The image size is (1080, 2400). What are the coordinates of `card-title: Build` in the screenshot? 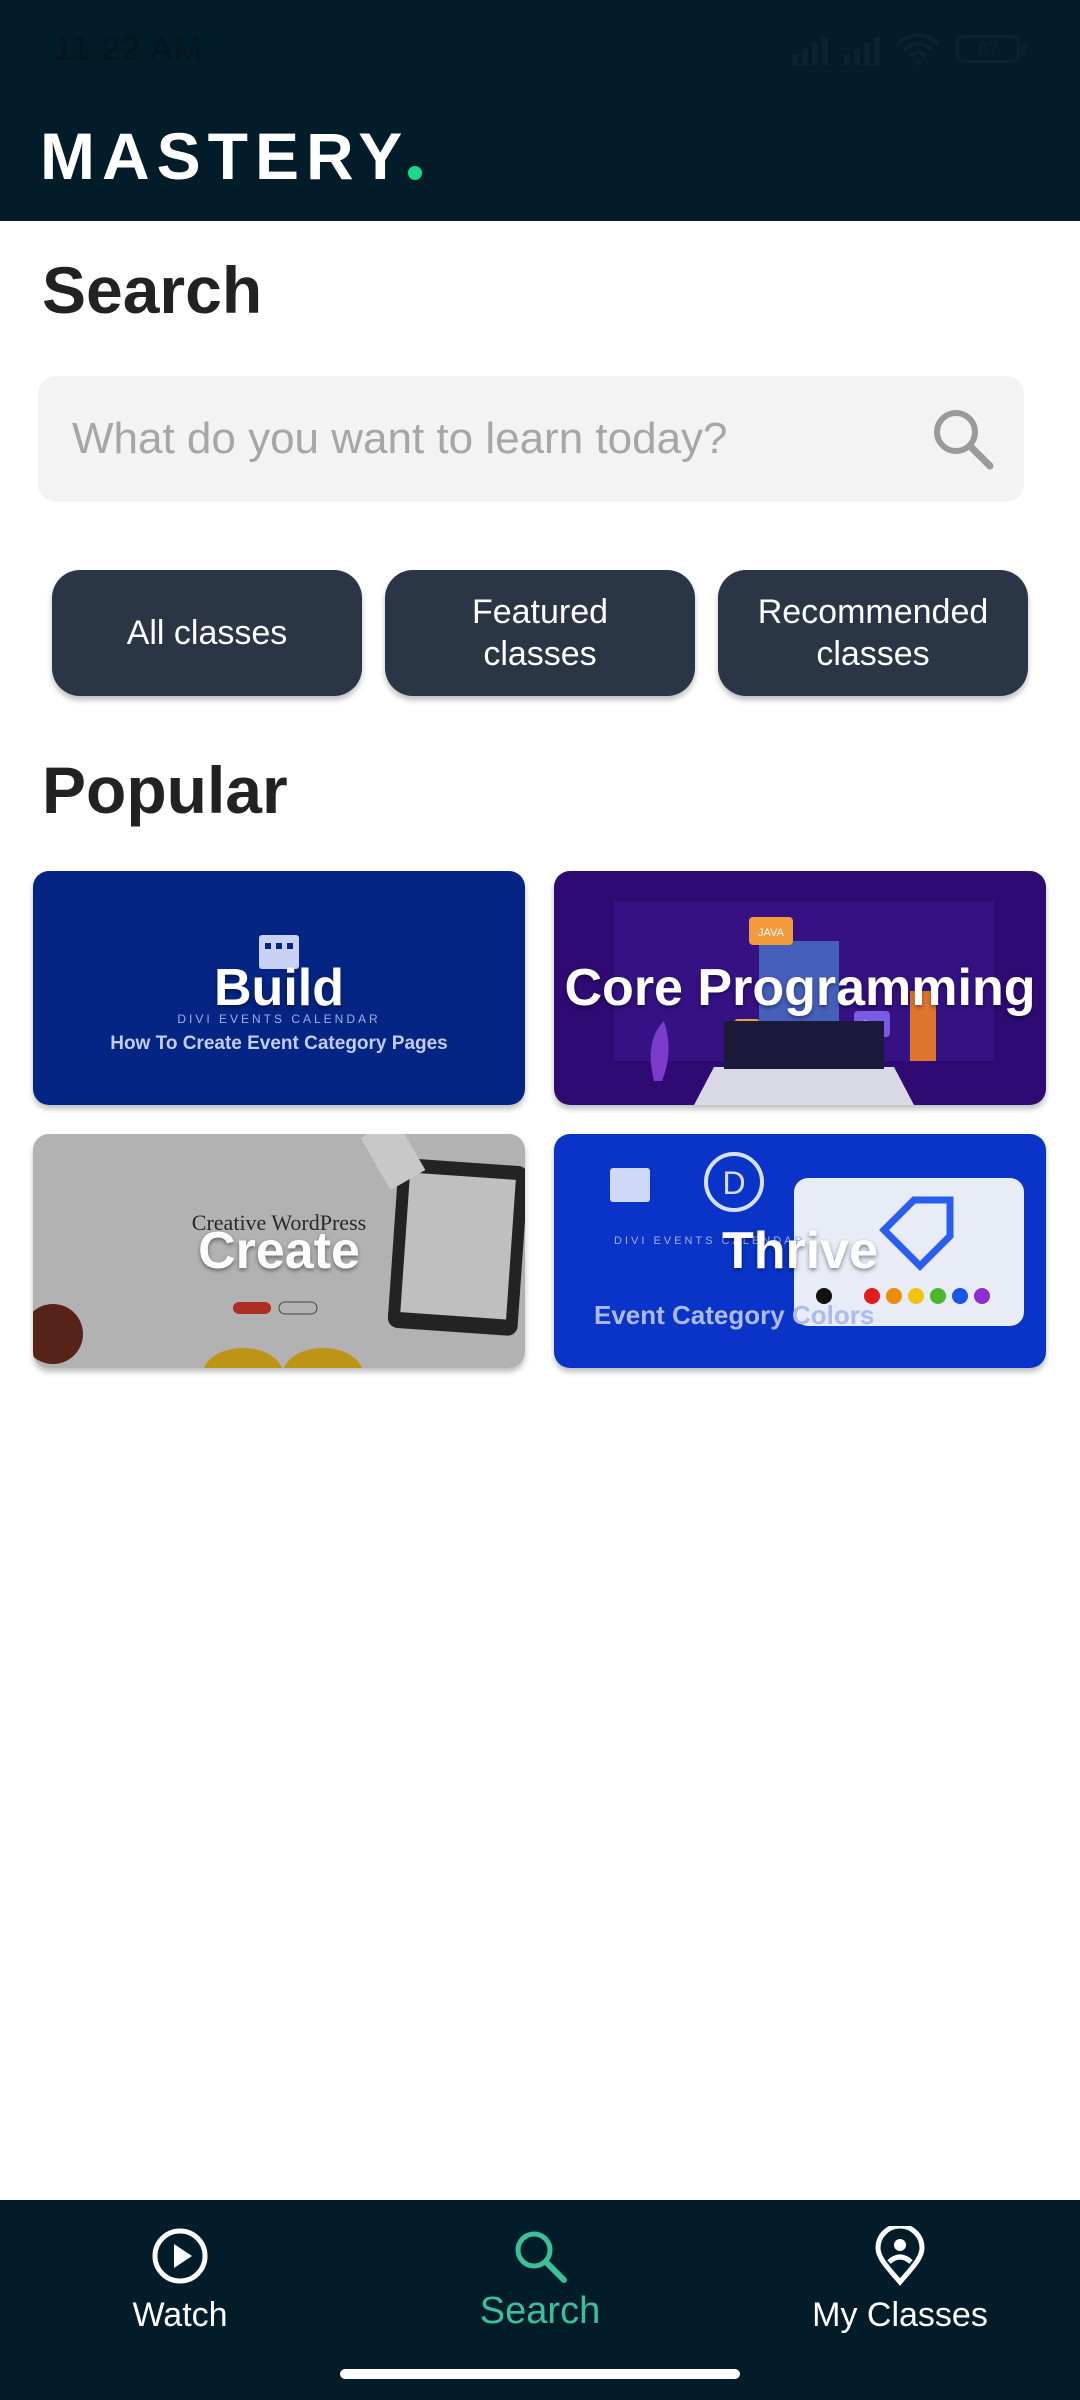 It's located at (279, 988).